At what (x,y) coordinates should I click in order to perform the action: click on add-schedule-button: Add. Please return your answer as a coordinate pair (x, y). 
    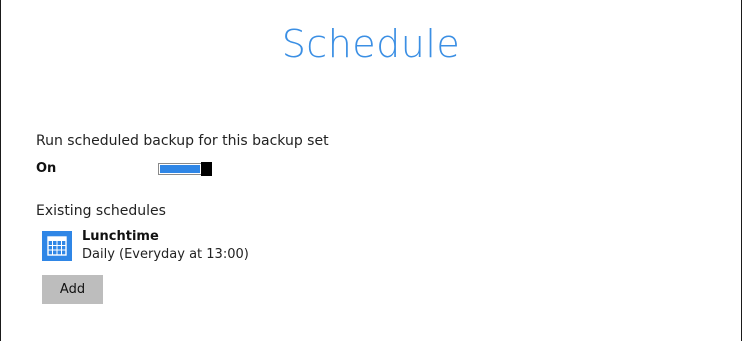
    Looking at the image, I should click on (72, 289).